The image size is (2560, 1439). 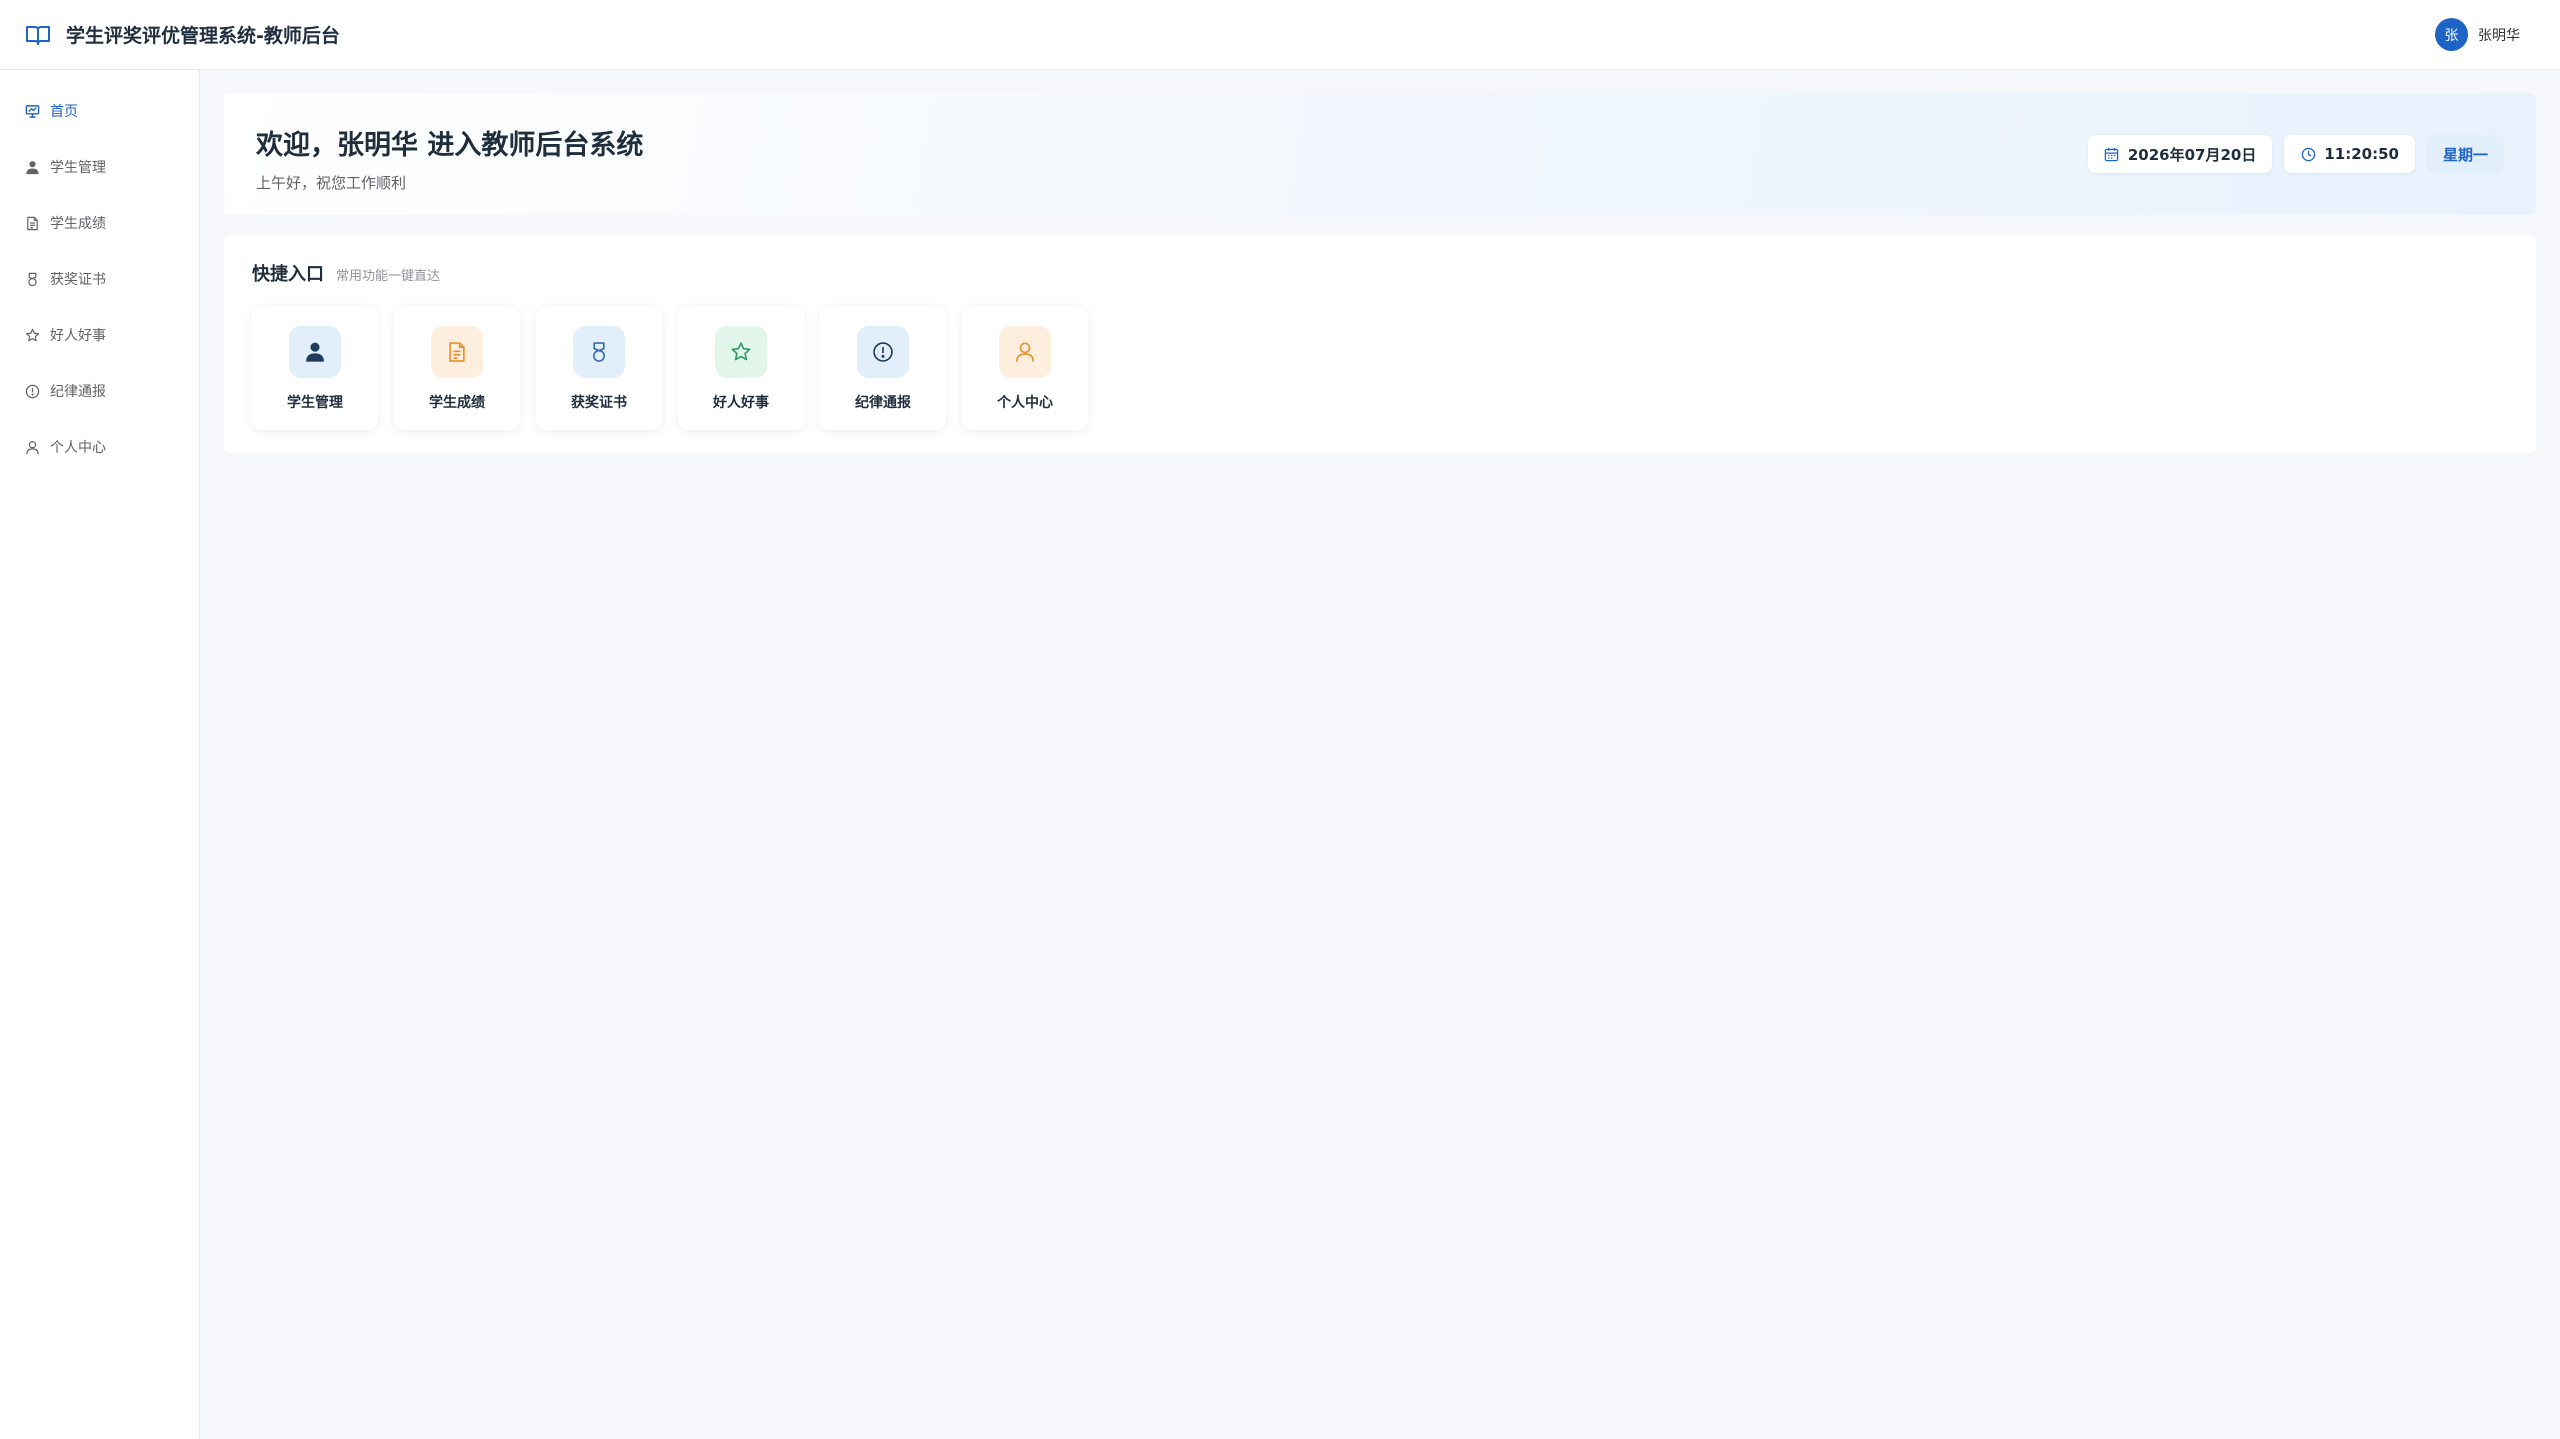 I want to click on user-name: 张明华, so click(x=2499, y=35).